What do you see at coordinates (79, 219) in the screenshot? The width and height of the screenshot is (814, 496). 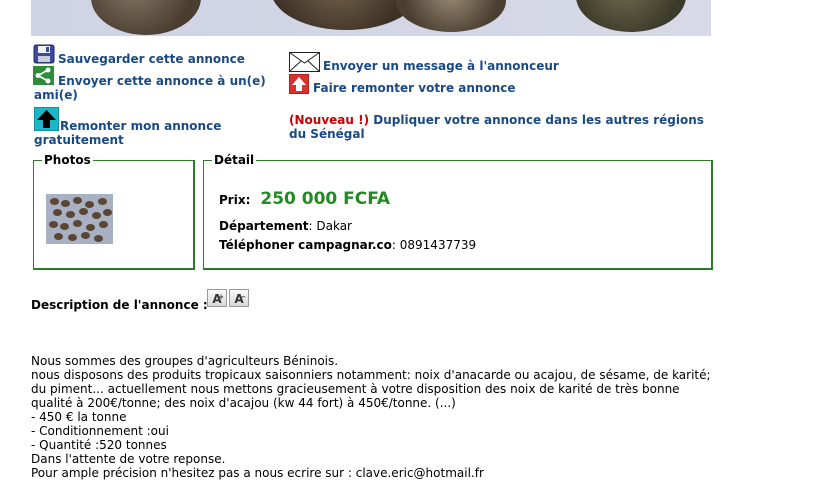 I see `product-thumbnail` at bounding box center [79, 219].